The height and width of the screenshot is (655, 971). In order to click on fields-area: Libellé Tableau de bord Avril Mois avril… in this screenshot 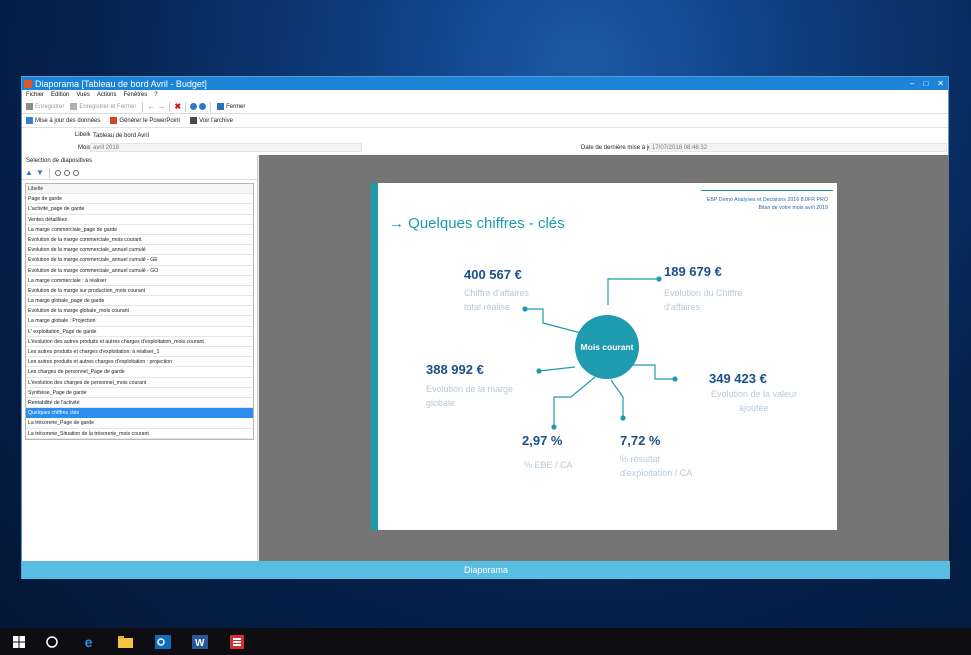, I will do `click(485, 141)`.